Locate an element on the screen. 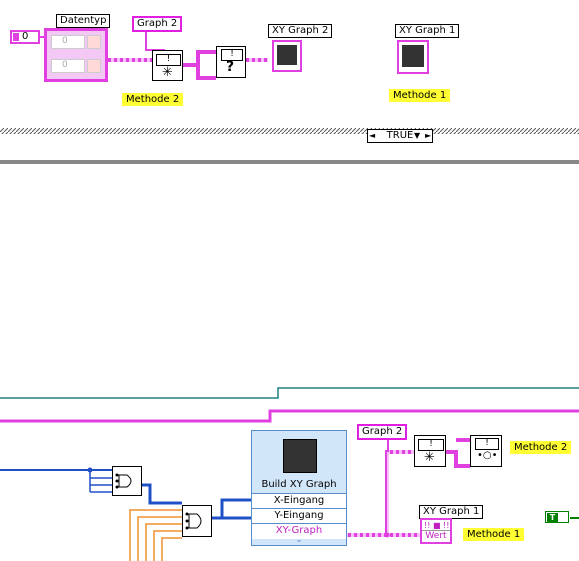 The width and height of the screenshot is (579, 561). y-eingang-input: Y-Eingang is located at coordinates (299, 516).